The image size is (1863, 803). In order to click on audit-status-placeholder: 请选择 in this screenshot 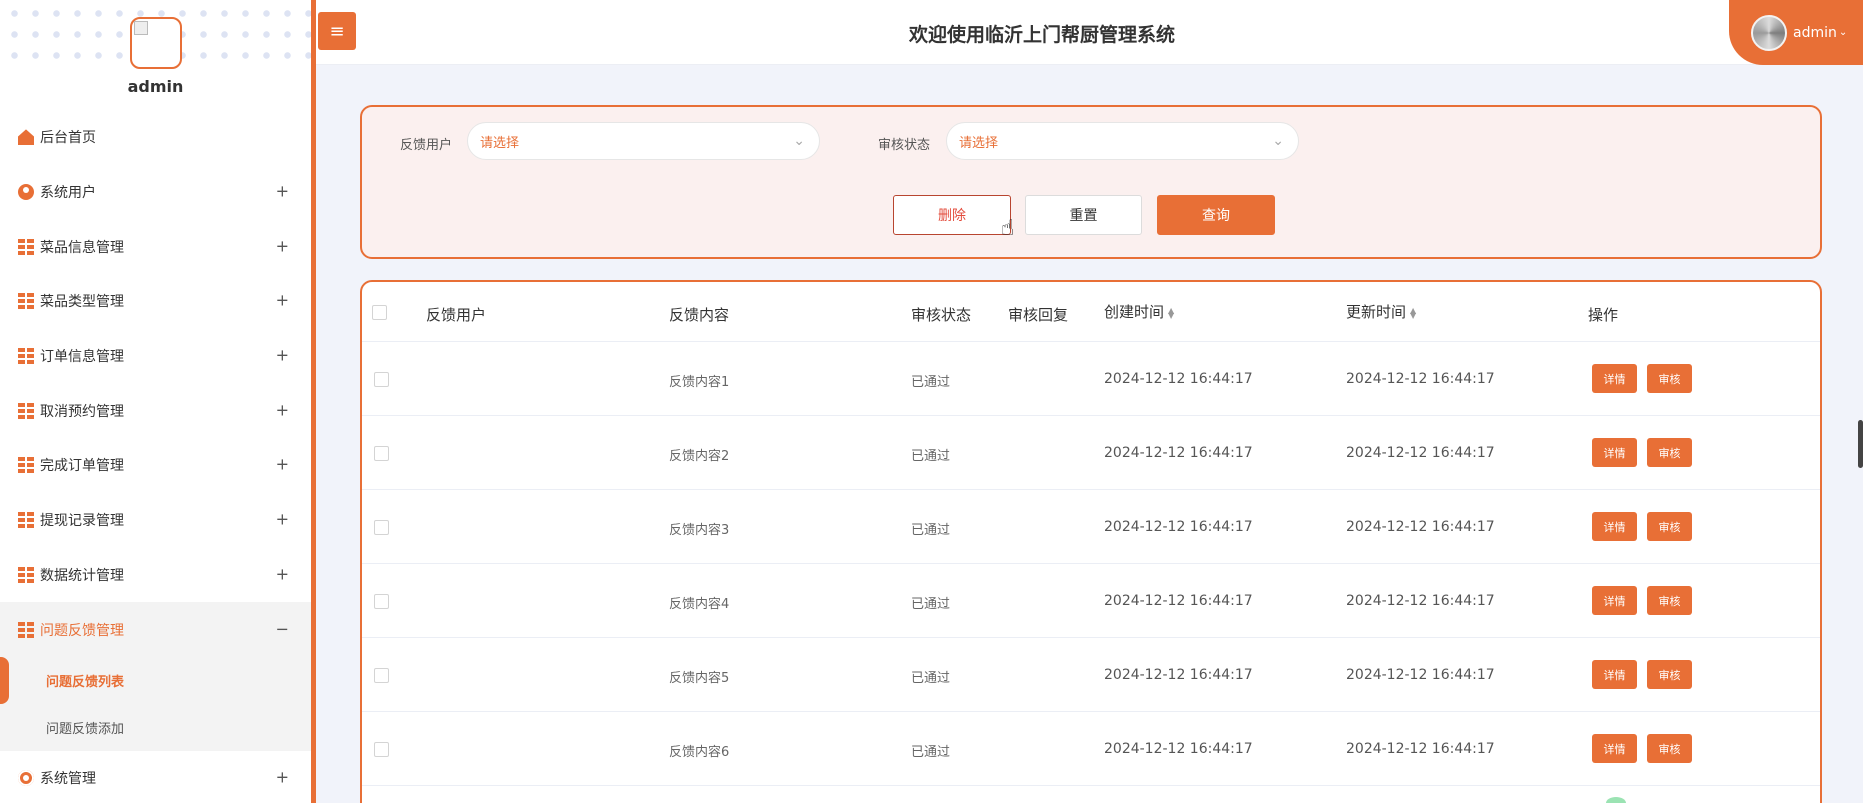, I will do `click(979, 143)`.